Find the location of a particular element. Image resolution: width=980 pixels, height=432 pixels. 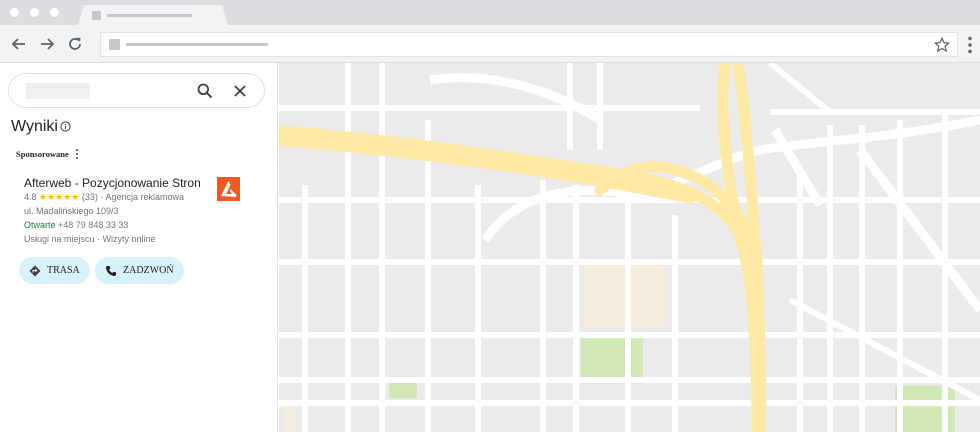

sponsored-label: Sponsorowane is located at coordinates (42, 154).